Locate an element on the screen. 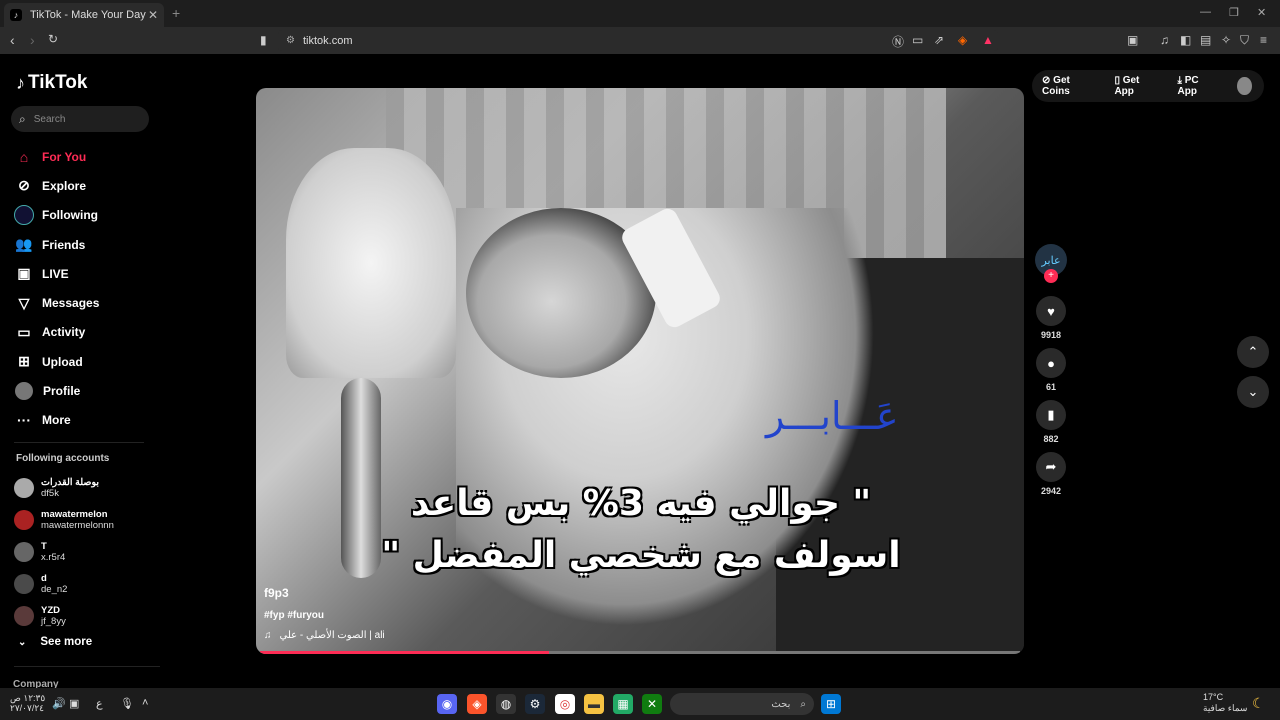 This screenshot has width=1280, height=720. sidebar-item-upload: ⊞ Upload is located at coordinates (56, 361).